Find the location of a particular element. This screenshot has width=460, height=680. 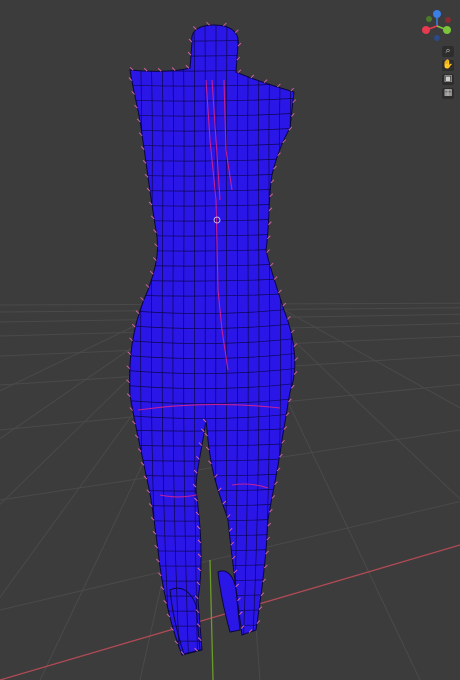

gizmo-neg-x-handle is located at coordinates (448, 20).